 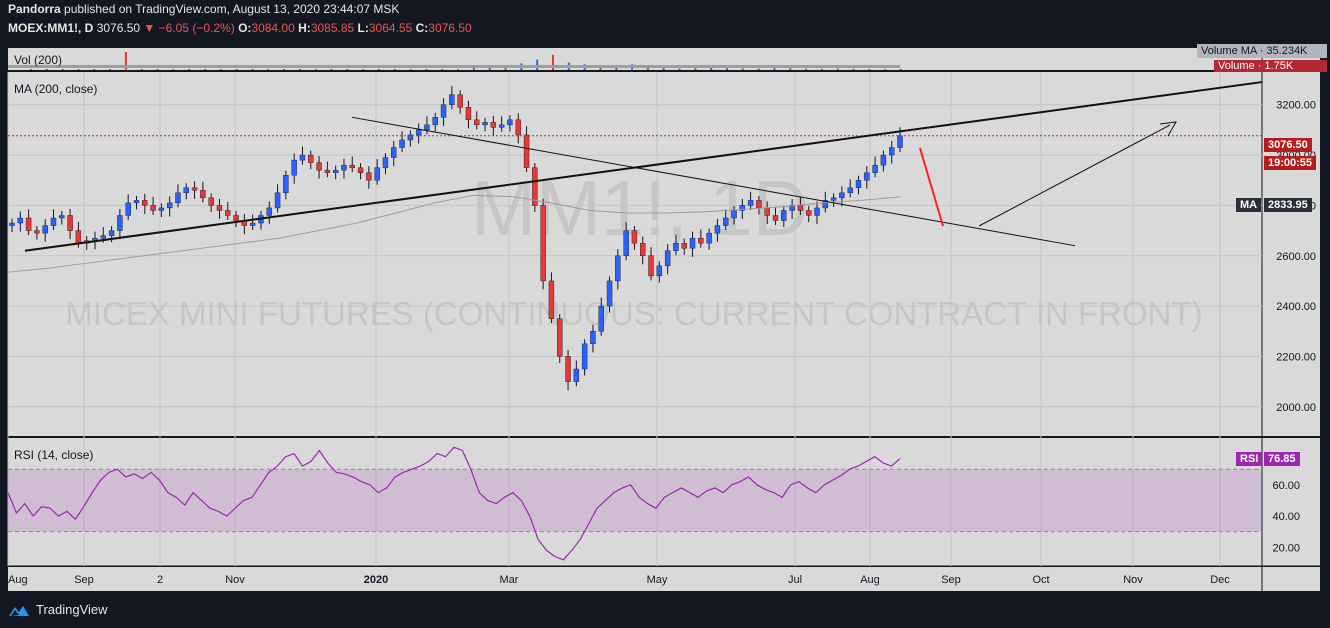 I want to click on rsi-pane-title: RSI (14, close), so click(x=53, y=455).